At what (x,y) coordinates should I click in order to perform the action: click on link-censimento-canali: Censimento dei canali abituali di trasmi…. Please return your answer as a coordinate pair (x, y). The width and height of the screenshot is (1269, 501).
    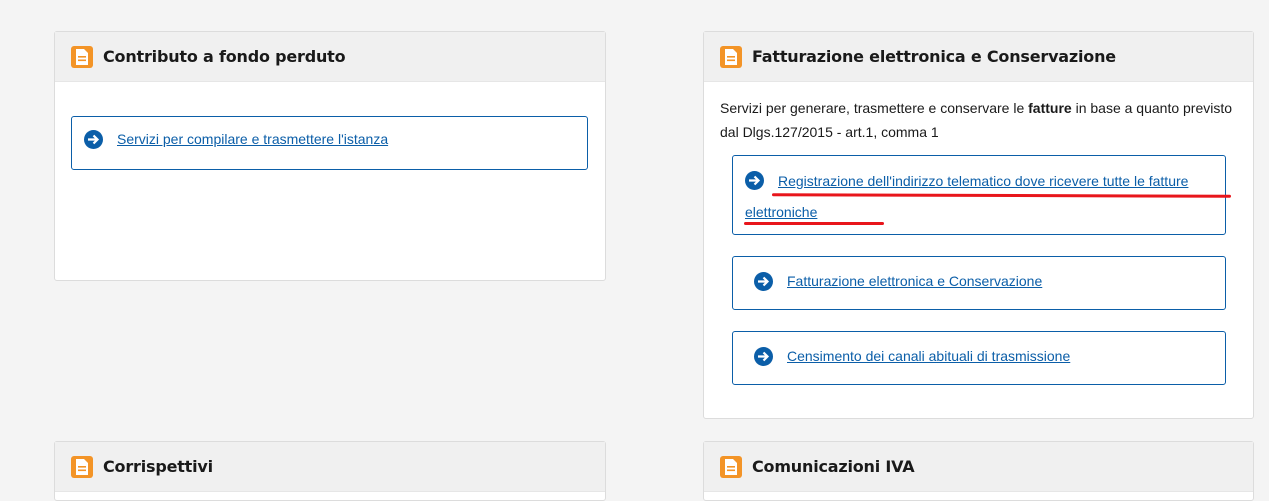
    Looking at the image, I should click on (979, 358).